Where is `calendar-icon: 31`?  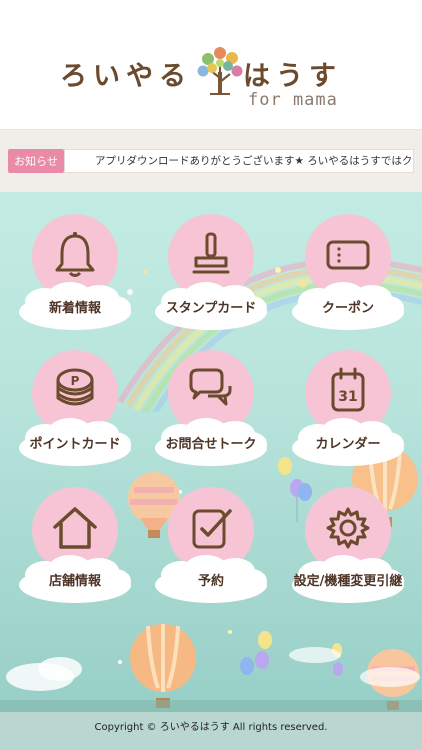
calendar-icon: 31 is located at coordinates (348, 389).